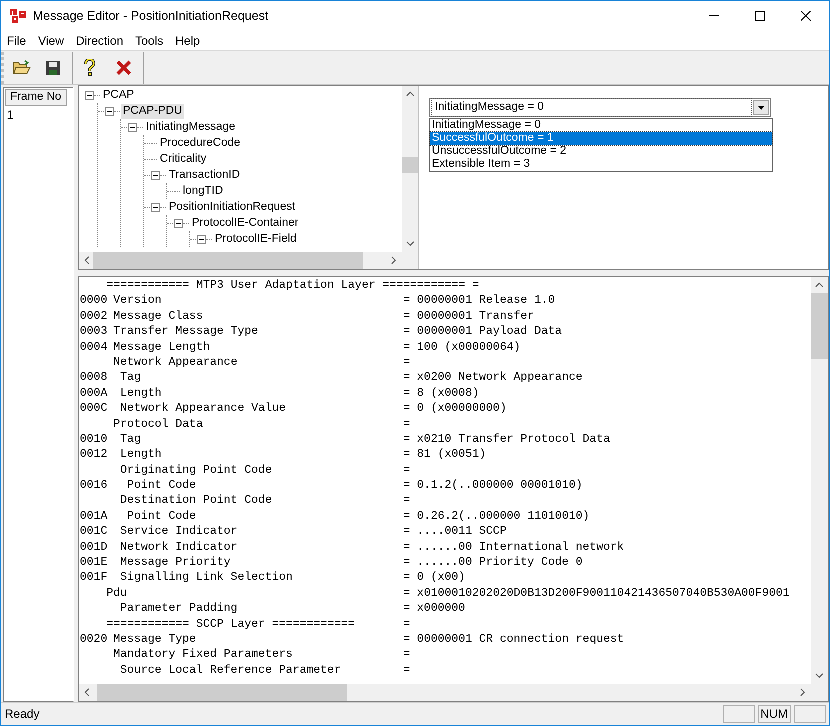 The width and height of the screenshot is (830, 726). Describe the element at coordinates (204, 175) in the screenshot. I see `tree-item: TransactionID` at that location.